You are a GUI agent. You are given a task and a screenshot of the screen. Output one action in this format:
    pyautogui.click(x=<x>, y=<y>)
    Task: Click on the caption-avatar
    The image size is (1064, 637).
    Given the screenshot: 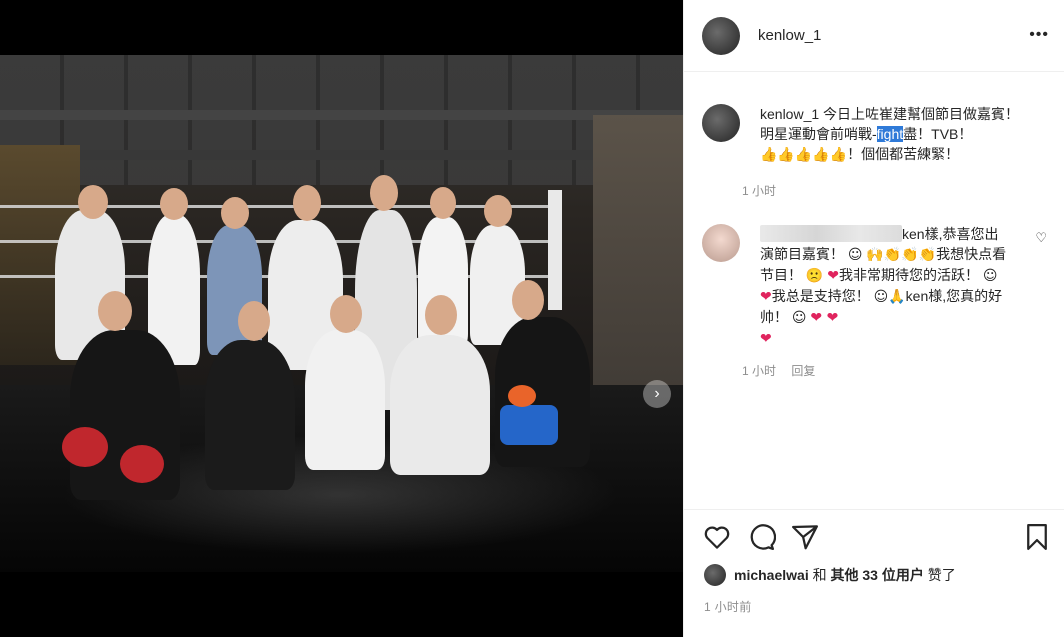 What is the action you would take?
    pyautogui.click(x=721, y=123)
    